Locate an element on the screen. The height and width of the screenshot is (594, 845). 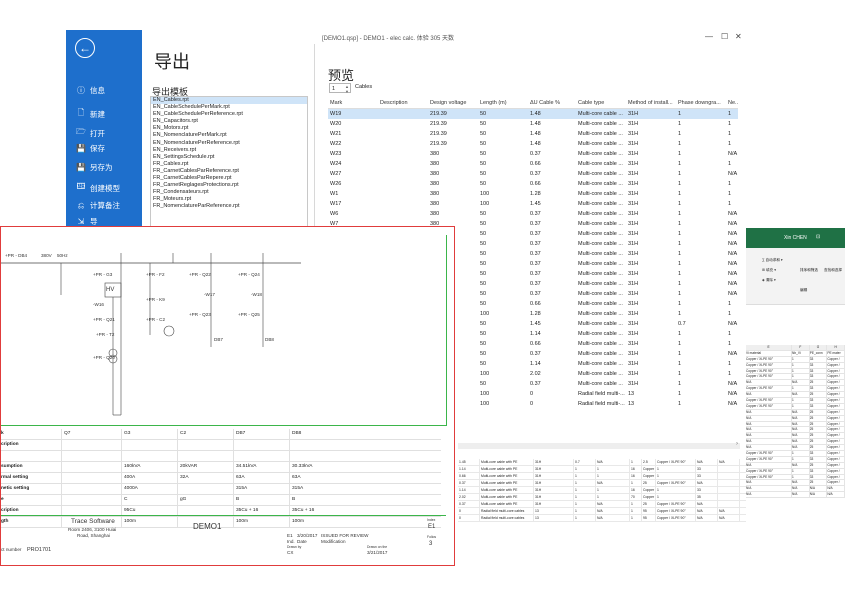
sidebar-item: 🖽 创建模型 is located at coordinates (98, 188).